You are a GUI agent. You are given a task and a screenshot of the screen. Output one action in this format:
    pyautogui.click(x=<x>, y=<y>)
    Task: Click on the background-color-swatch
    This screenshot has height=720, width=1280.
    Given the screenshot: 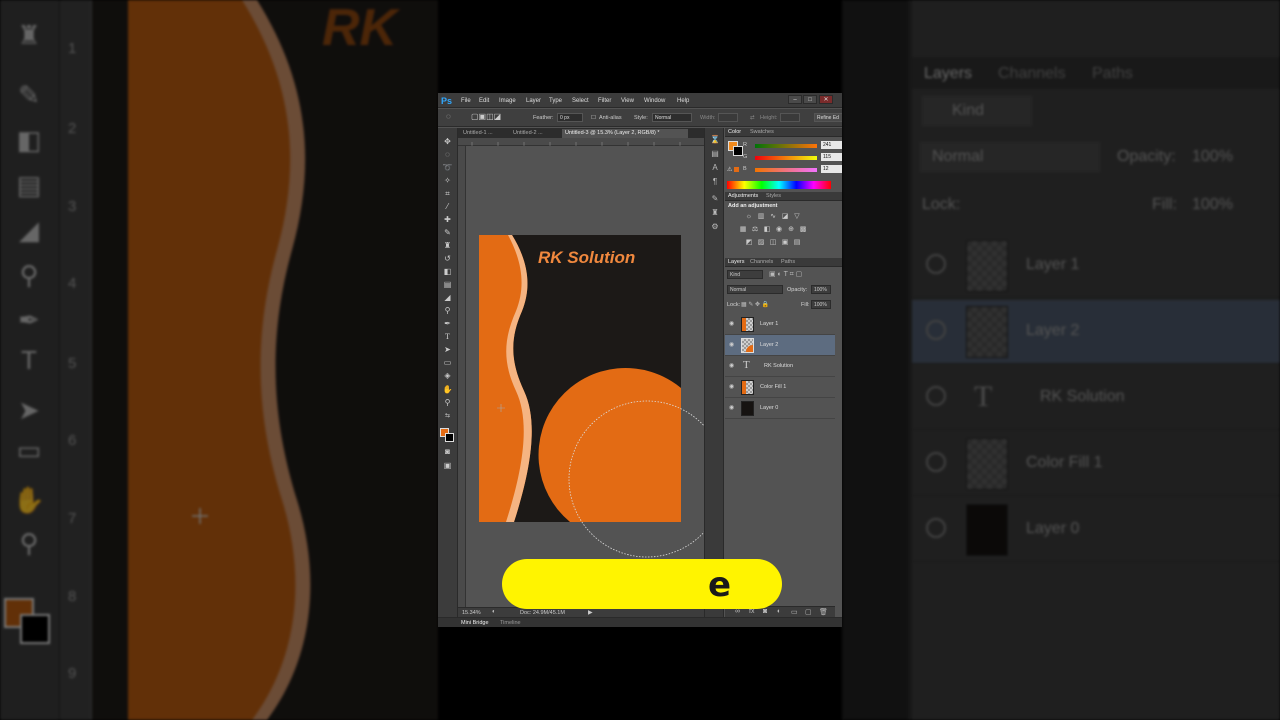 What is the action you would take?
    pyautogui.click(x=449, y=437)
    